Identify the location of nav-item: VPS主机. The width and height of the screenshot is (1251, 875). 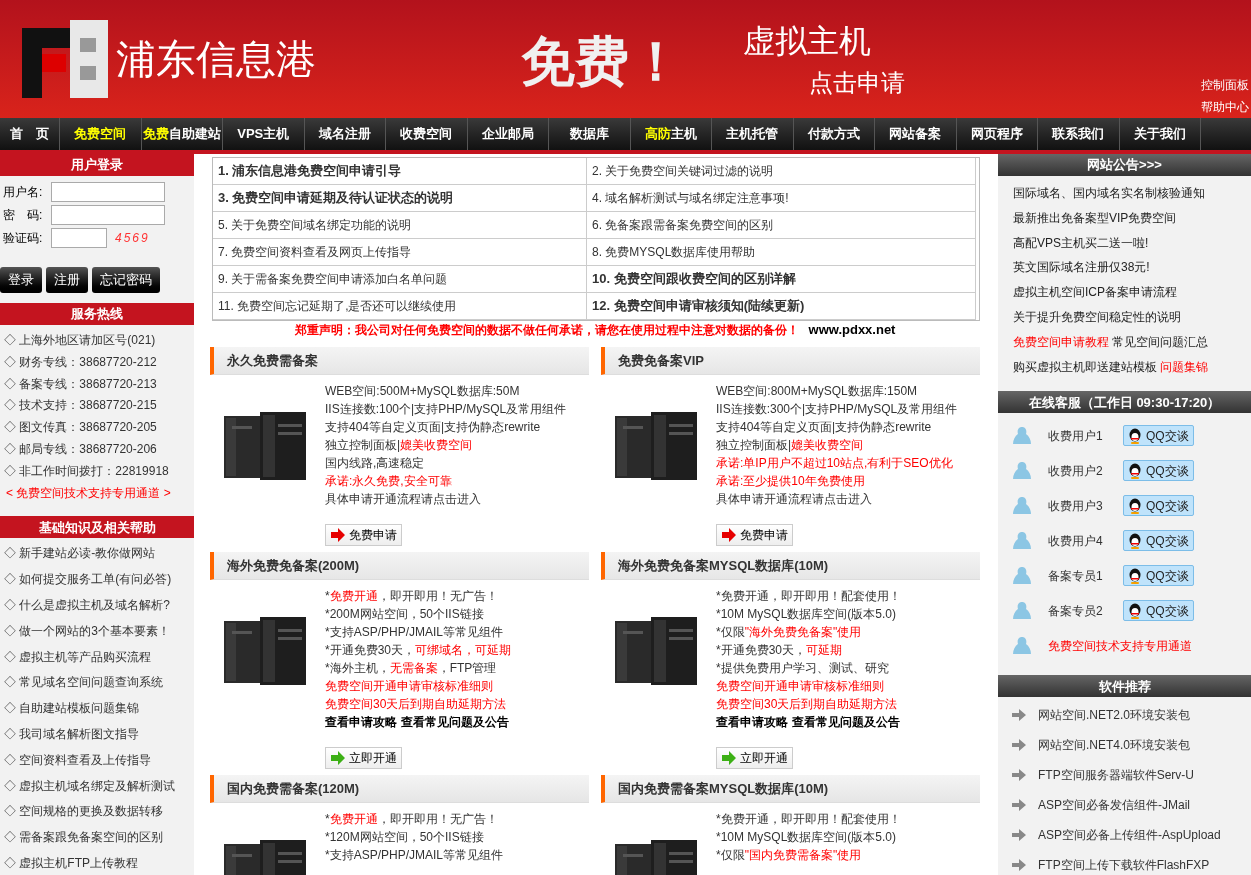
(264, 134).